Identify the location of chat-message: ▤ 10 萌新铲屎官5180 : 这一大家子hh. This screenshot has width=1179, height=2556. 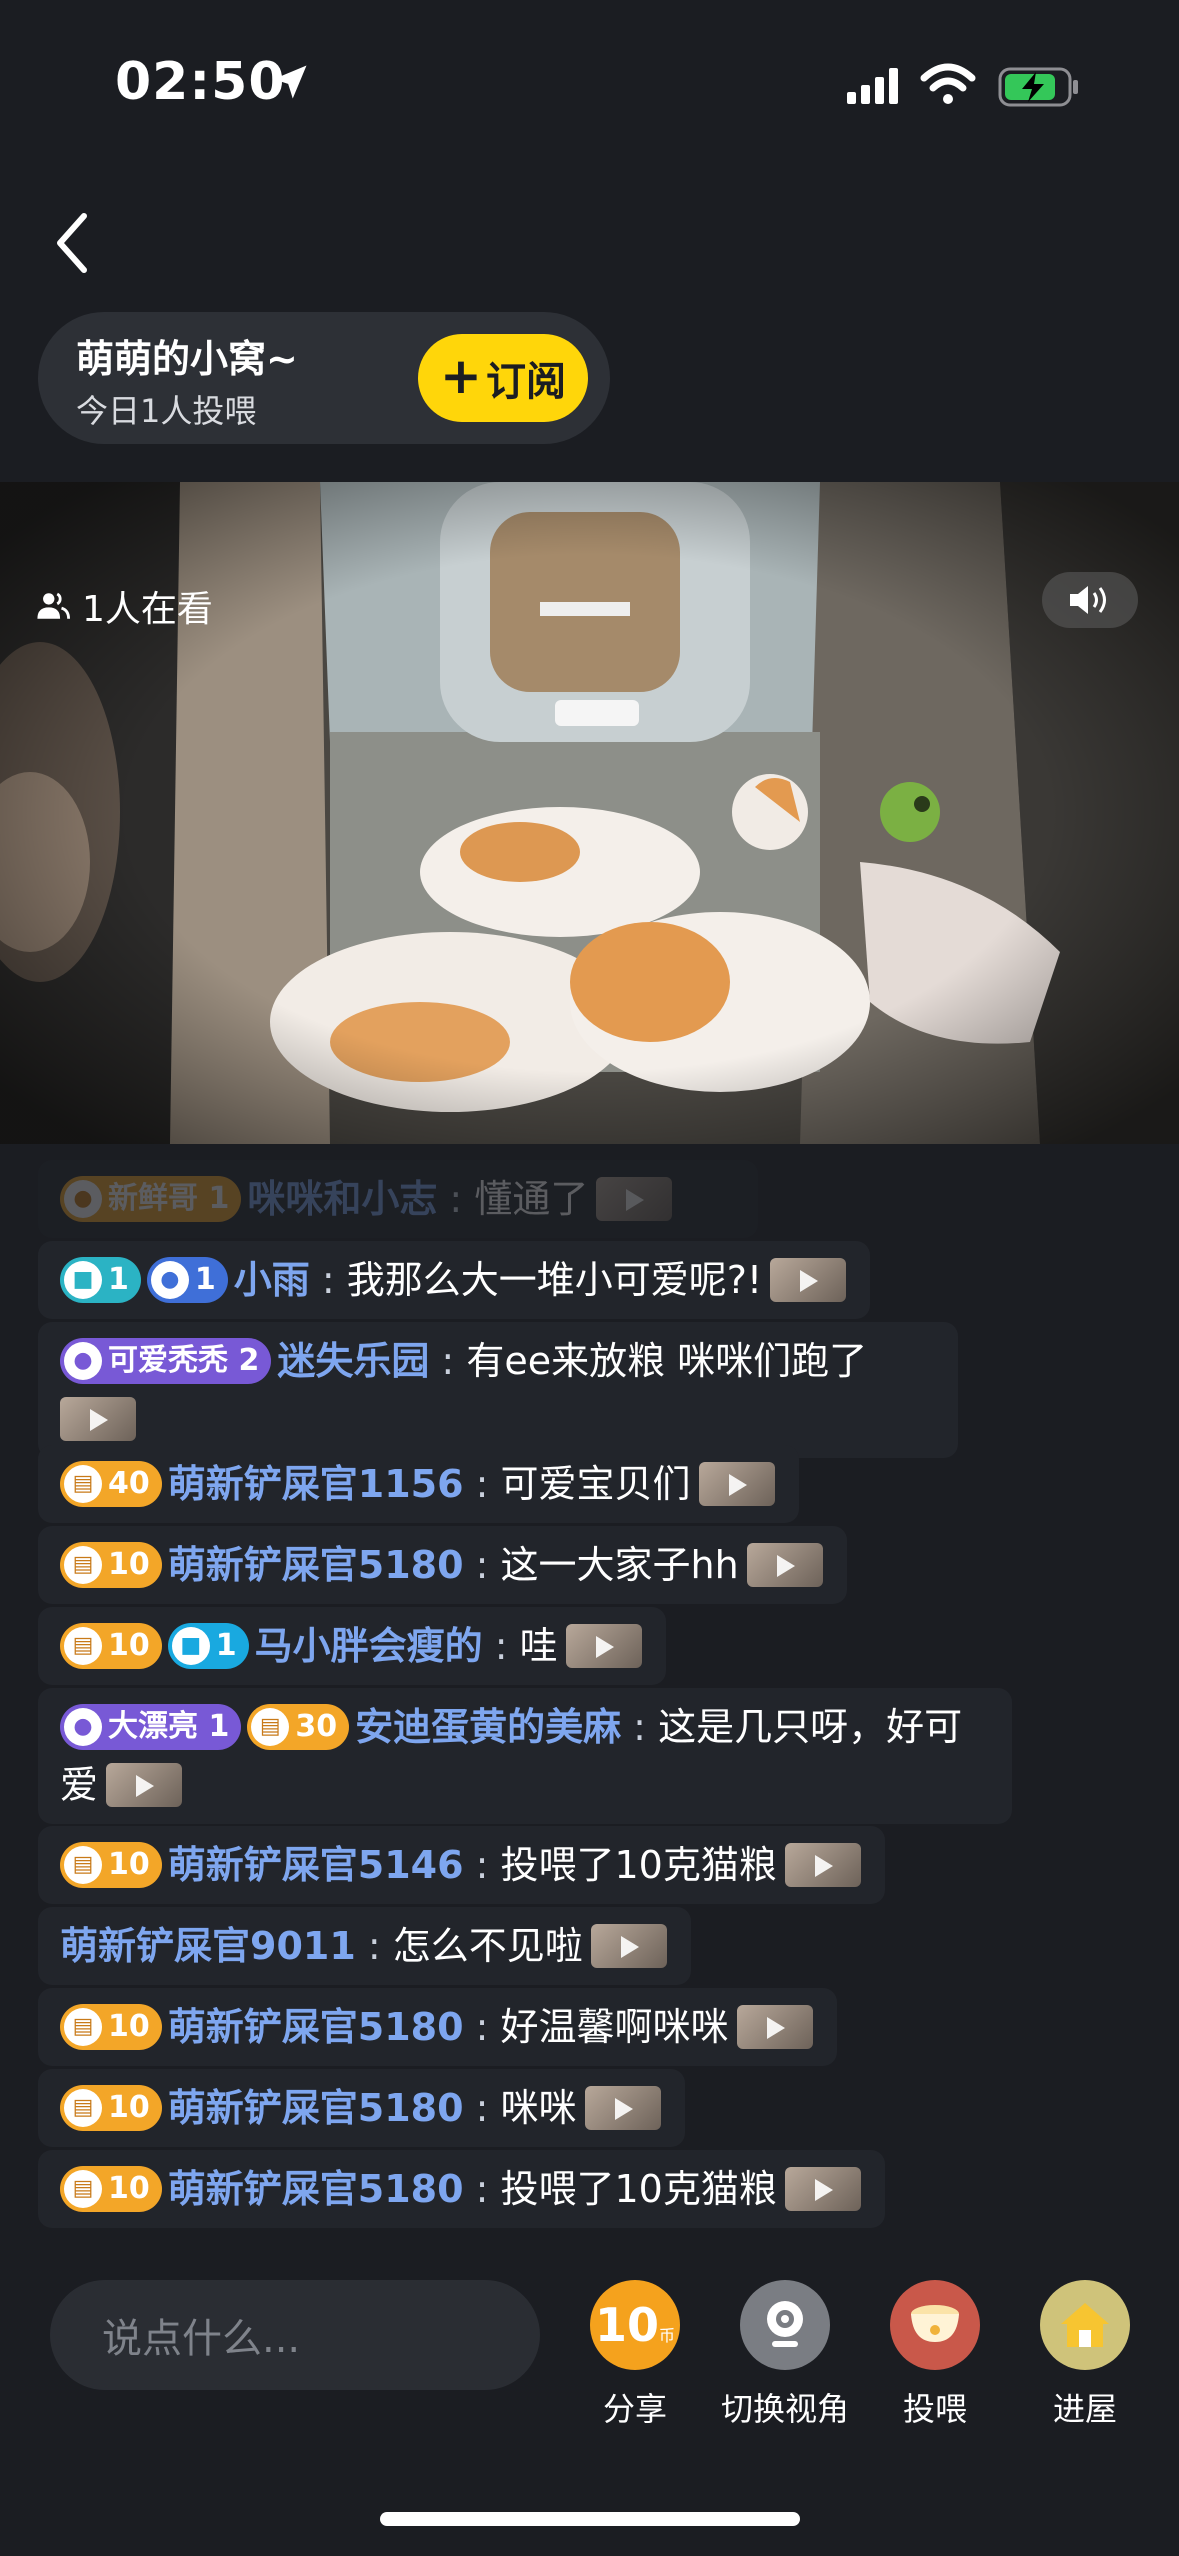
(442, 1565).